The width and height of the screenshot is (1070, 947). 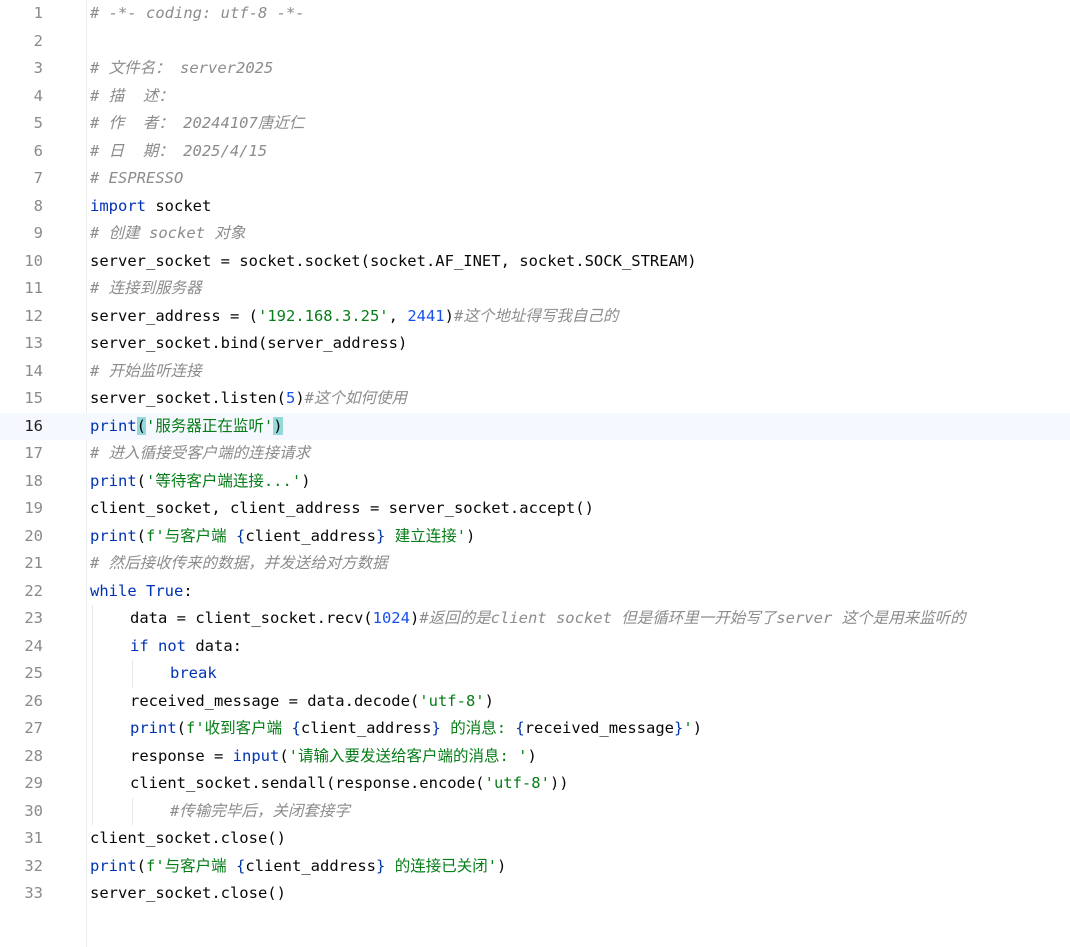 I want to click on code-text: # ESPRESSO, so click(x=136, y=179).